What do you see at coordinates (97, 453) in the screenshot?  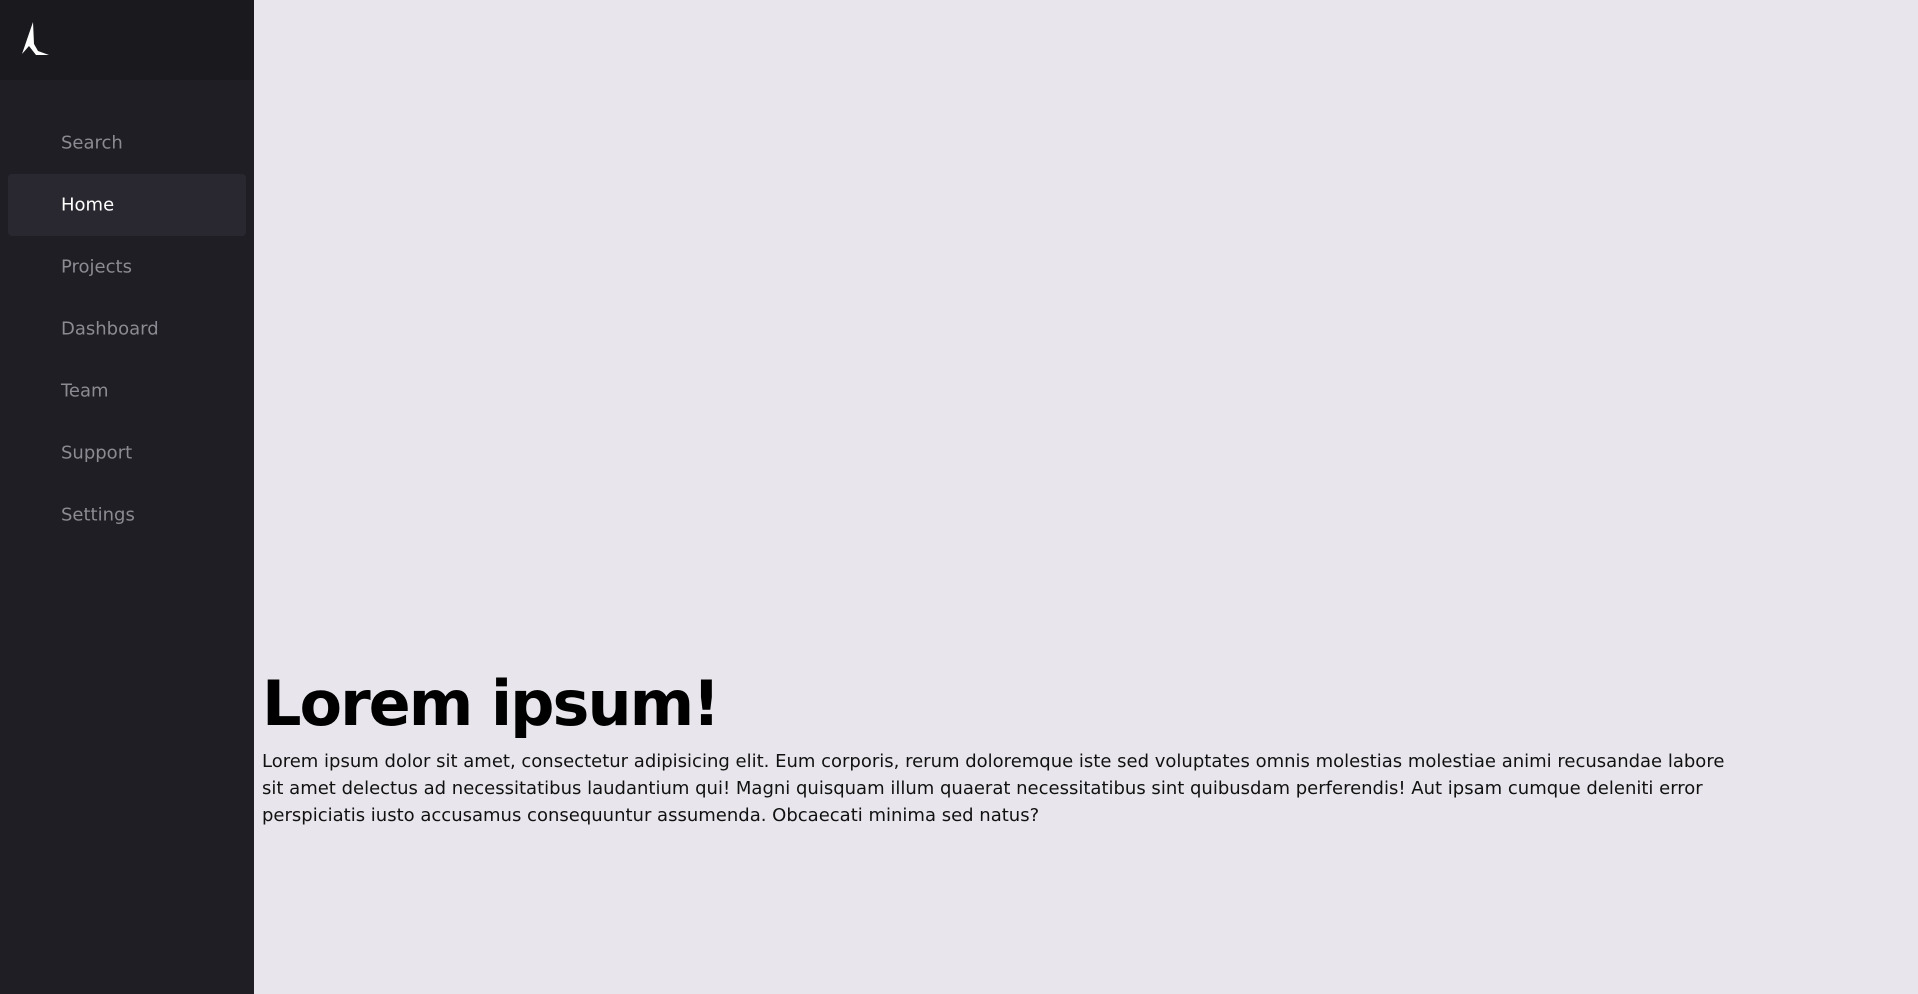 I see `sidebar-item-label: Support` at bounding box center [97, 453].